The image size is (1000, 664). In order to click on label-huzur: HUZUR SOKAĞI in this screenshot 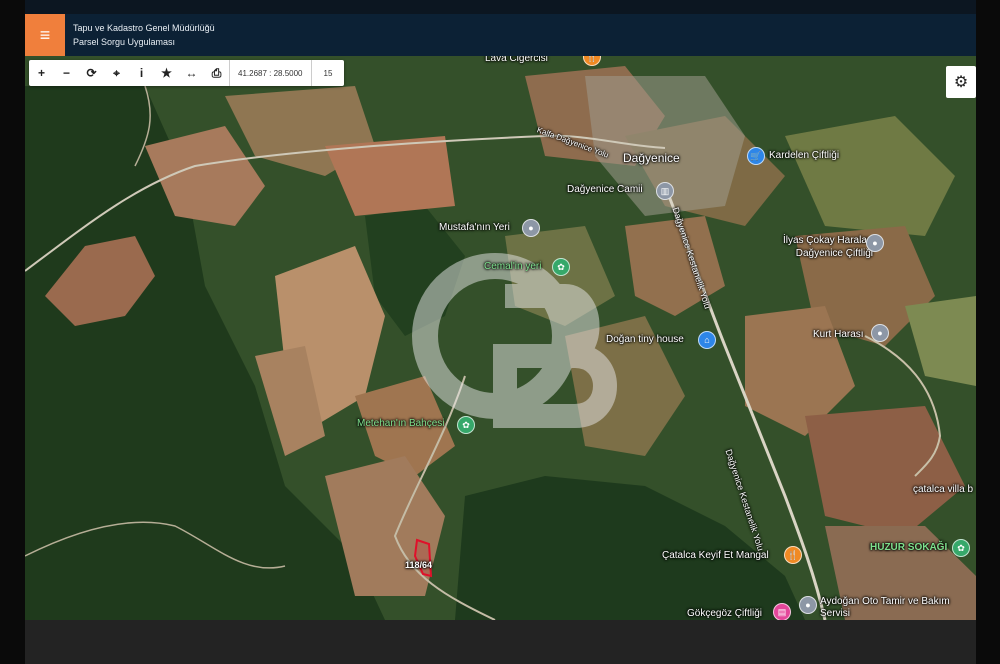, I will do `click(909, 547)`.